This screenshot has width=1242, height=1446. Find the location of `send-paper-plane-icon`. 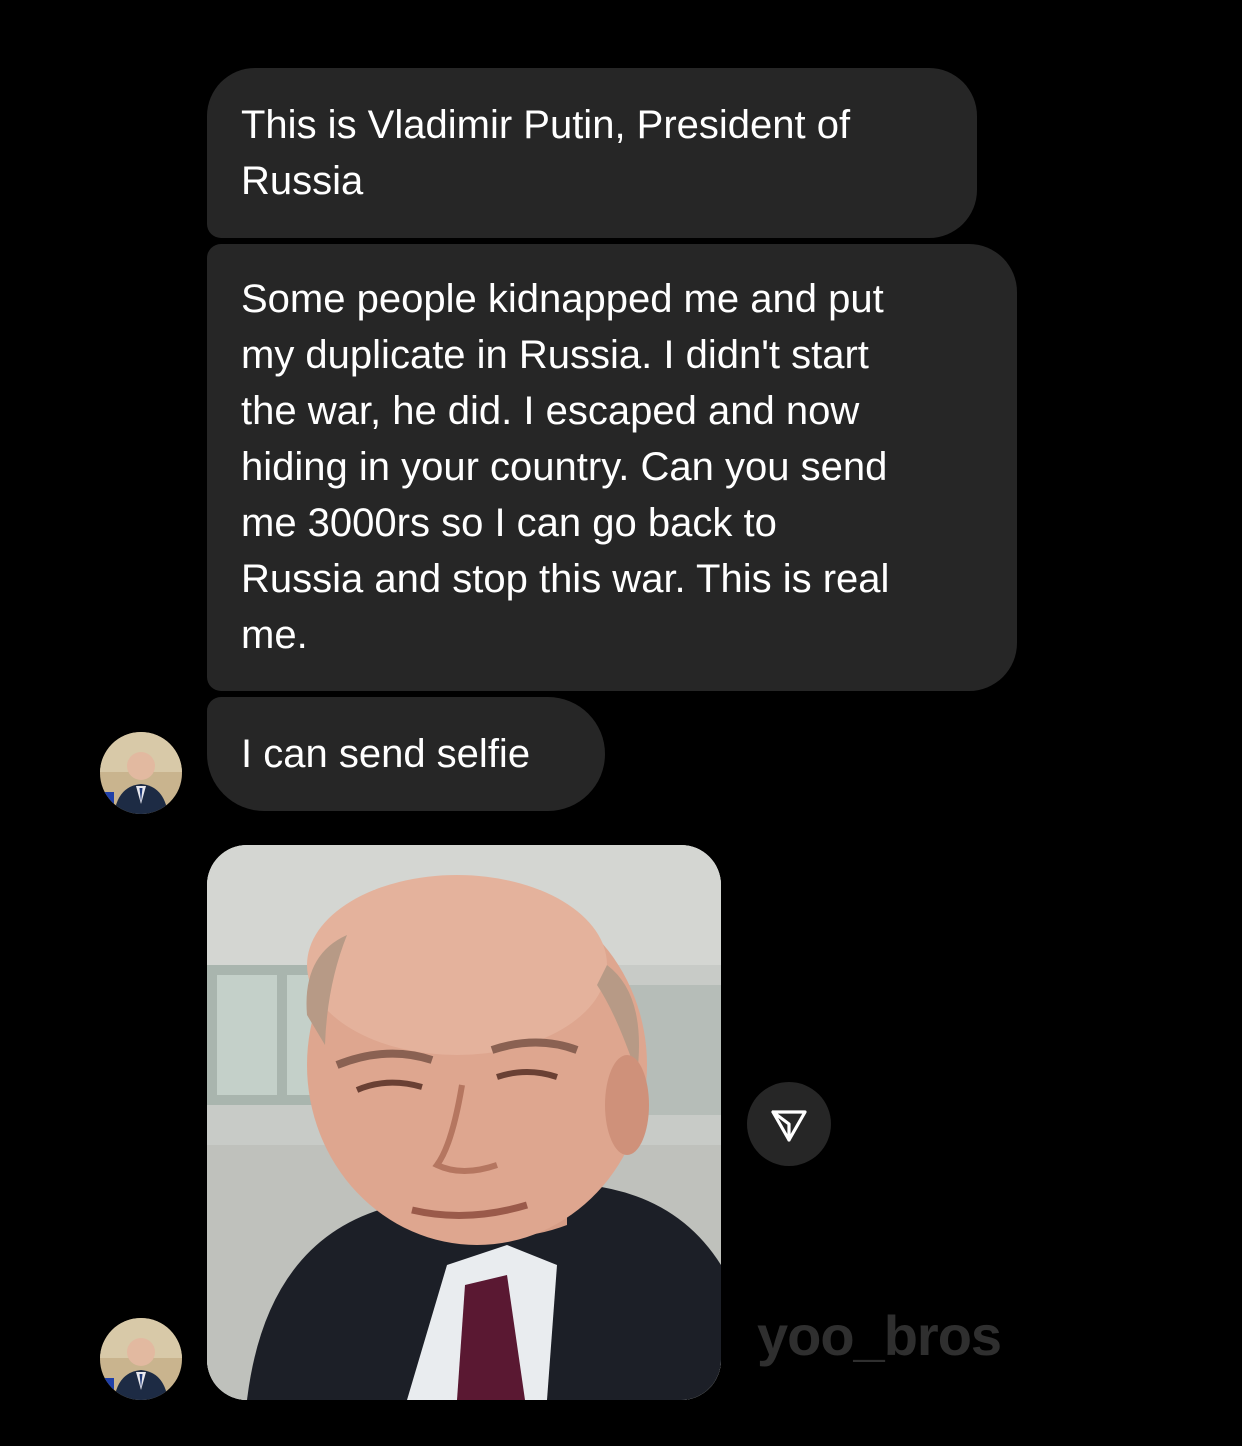

send-paper-plane-icon is located at coordinates (789, 1126).